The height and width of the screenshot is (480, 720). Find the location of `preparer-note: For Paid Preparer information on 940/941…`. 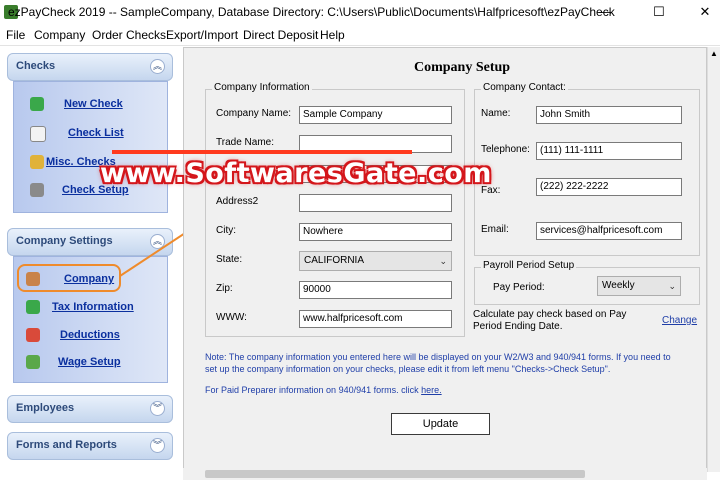

preparer-note: For Paid Preparer information on 940/941… is located at coordinates (323, 390).